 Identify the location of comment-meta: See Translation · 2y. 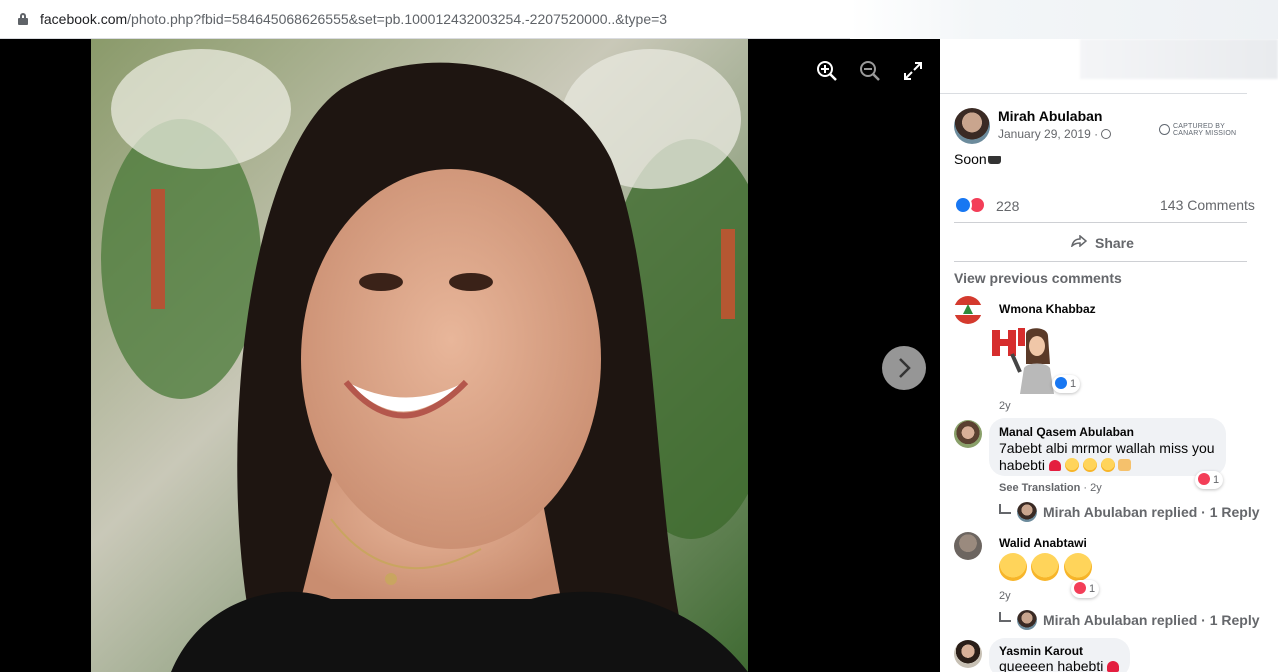
(1050, 488).